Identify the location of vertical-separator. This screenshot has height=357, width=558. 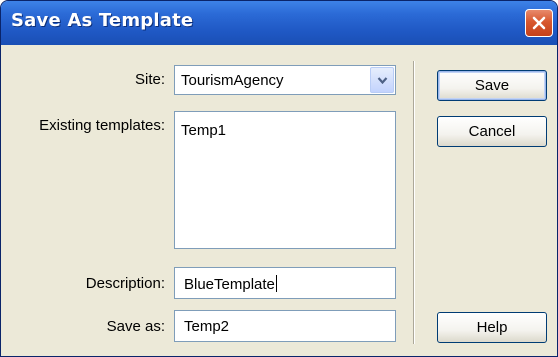
(414, 202).